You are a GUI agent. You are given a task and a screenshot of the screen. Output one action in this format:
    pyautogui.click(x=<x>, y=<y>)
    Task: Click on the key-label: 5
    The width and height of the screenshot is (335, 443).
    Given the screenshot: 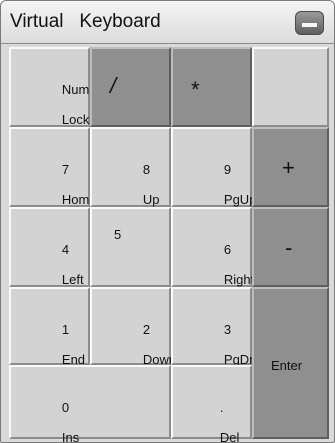 What is the action you would take?
    pyautogui.click(x=118, y=234)
    